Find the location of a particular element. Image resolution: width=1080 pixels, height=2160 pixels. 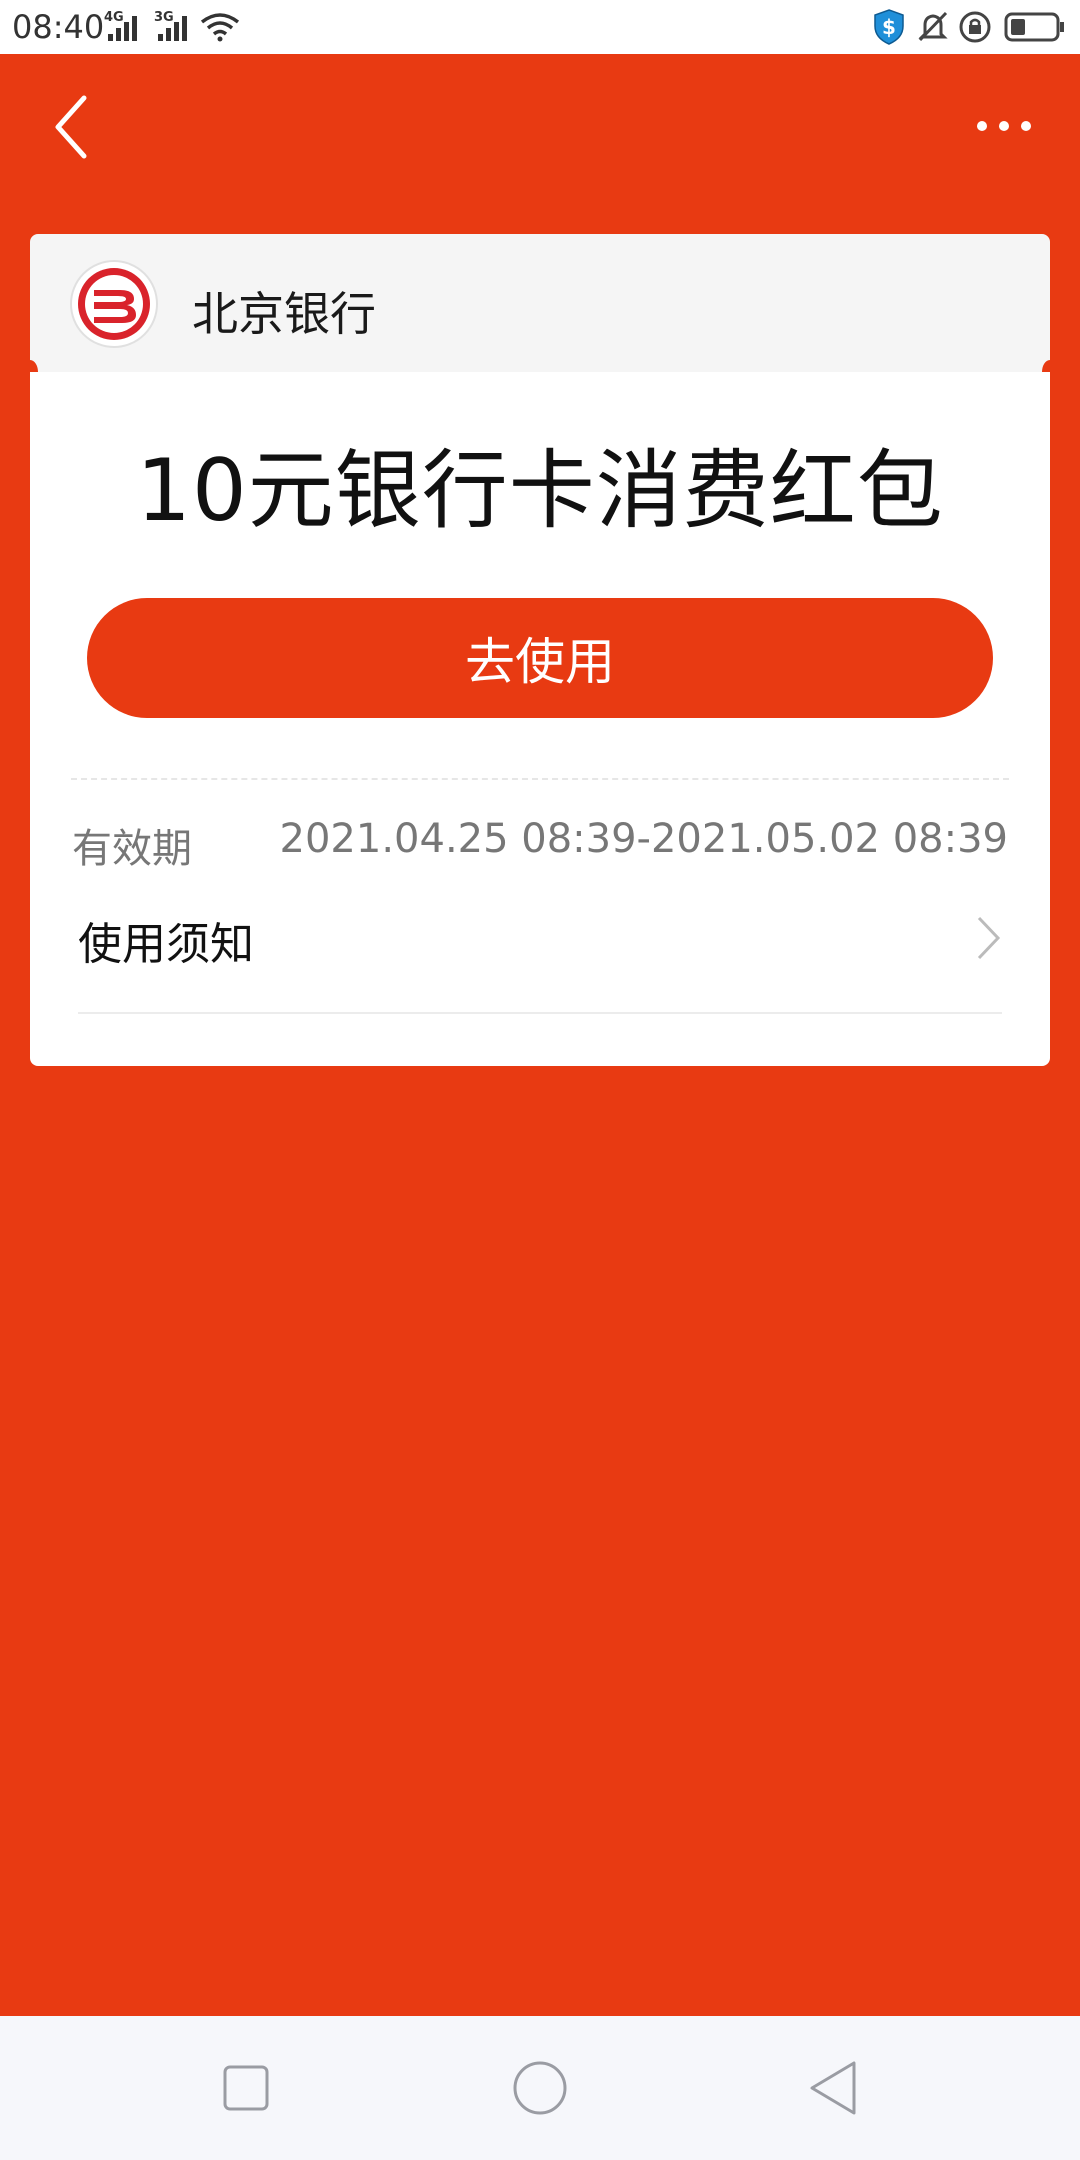

system-nav-bar is located at coordinates (540, 2088).